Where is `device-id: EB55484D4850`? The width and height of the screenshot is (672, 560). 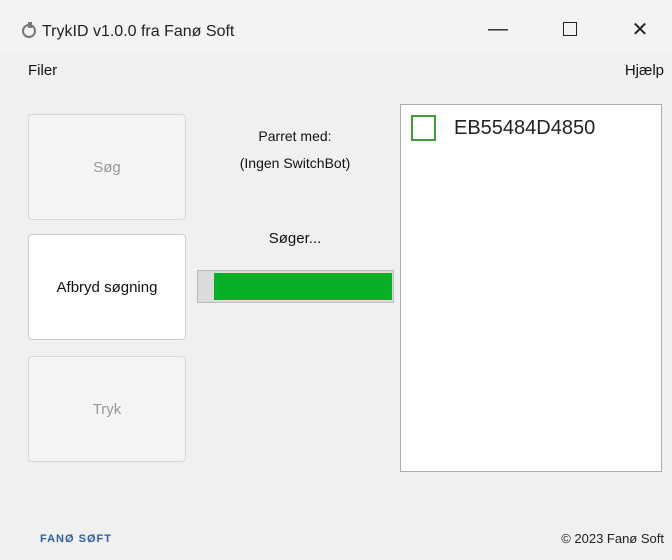 device-id: EB55484D4850 is located at coordinates (525, 127).